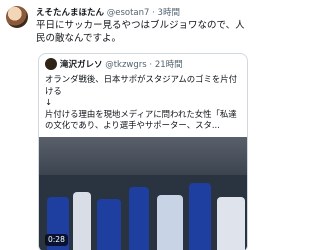  Describe the element at coordinates (169, 13) in the screenshot. I see `timestamp: 3時間` at that location.